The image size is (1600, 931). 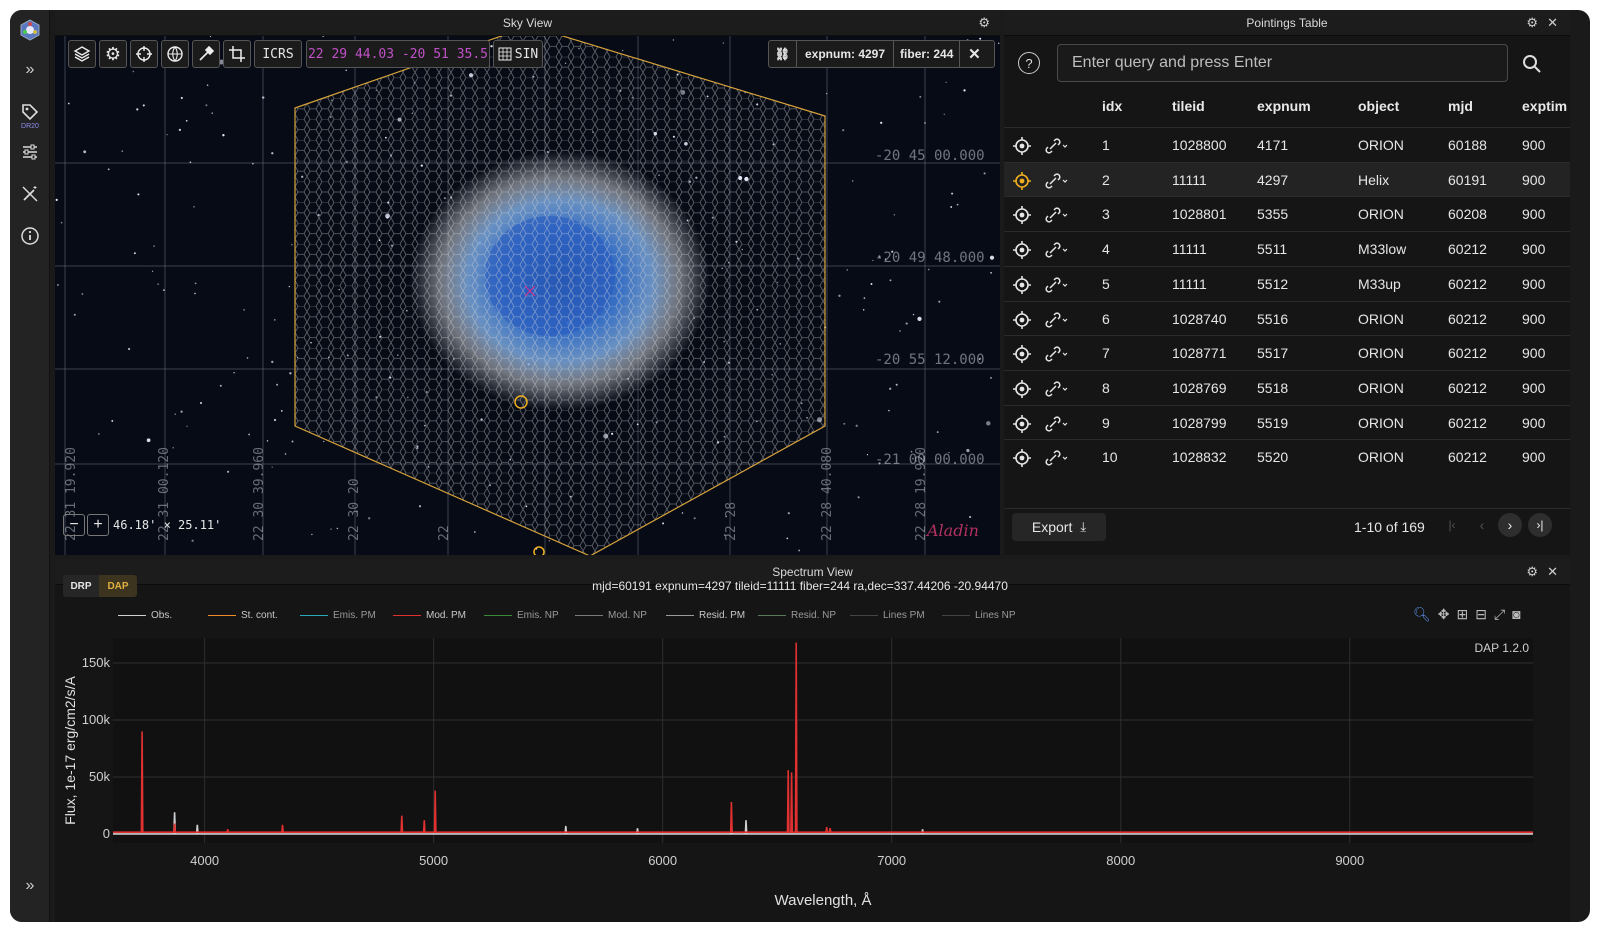 What do you see at coordinates (1499, 614) in the screenshot?
I see `autoscale-icon: ⤢` at bounding box center [1499, 614].